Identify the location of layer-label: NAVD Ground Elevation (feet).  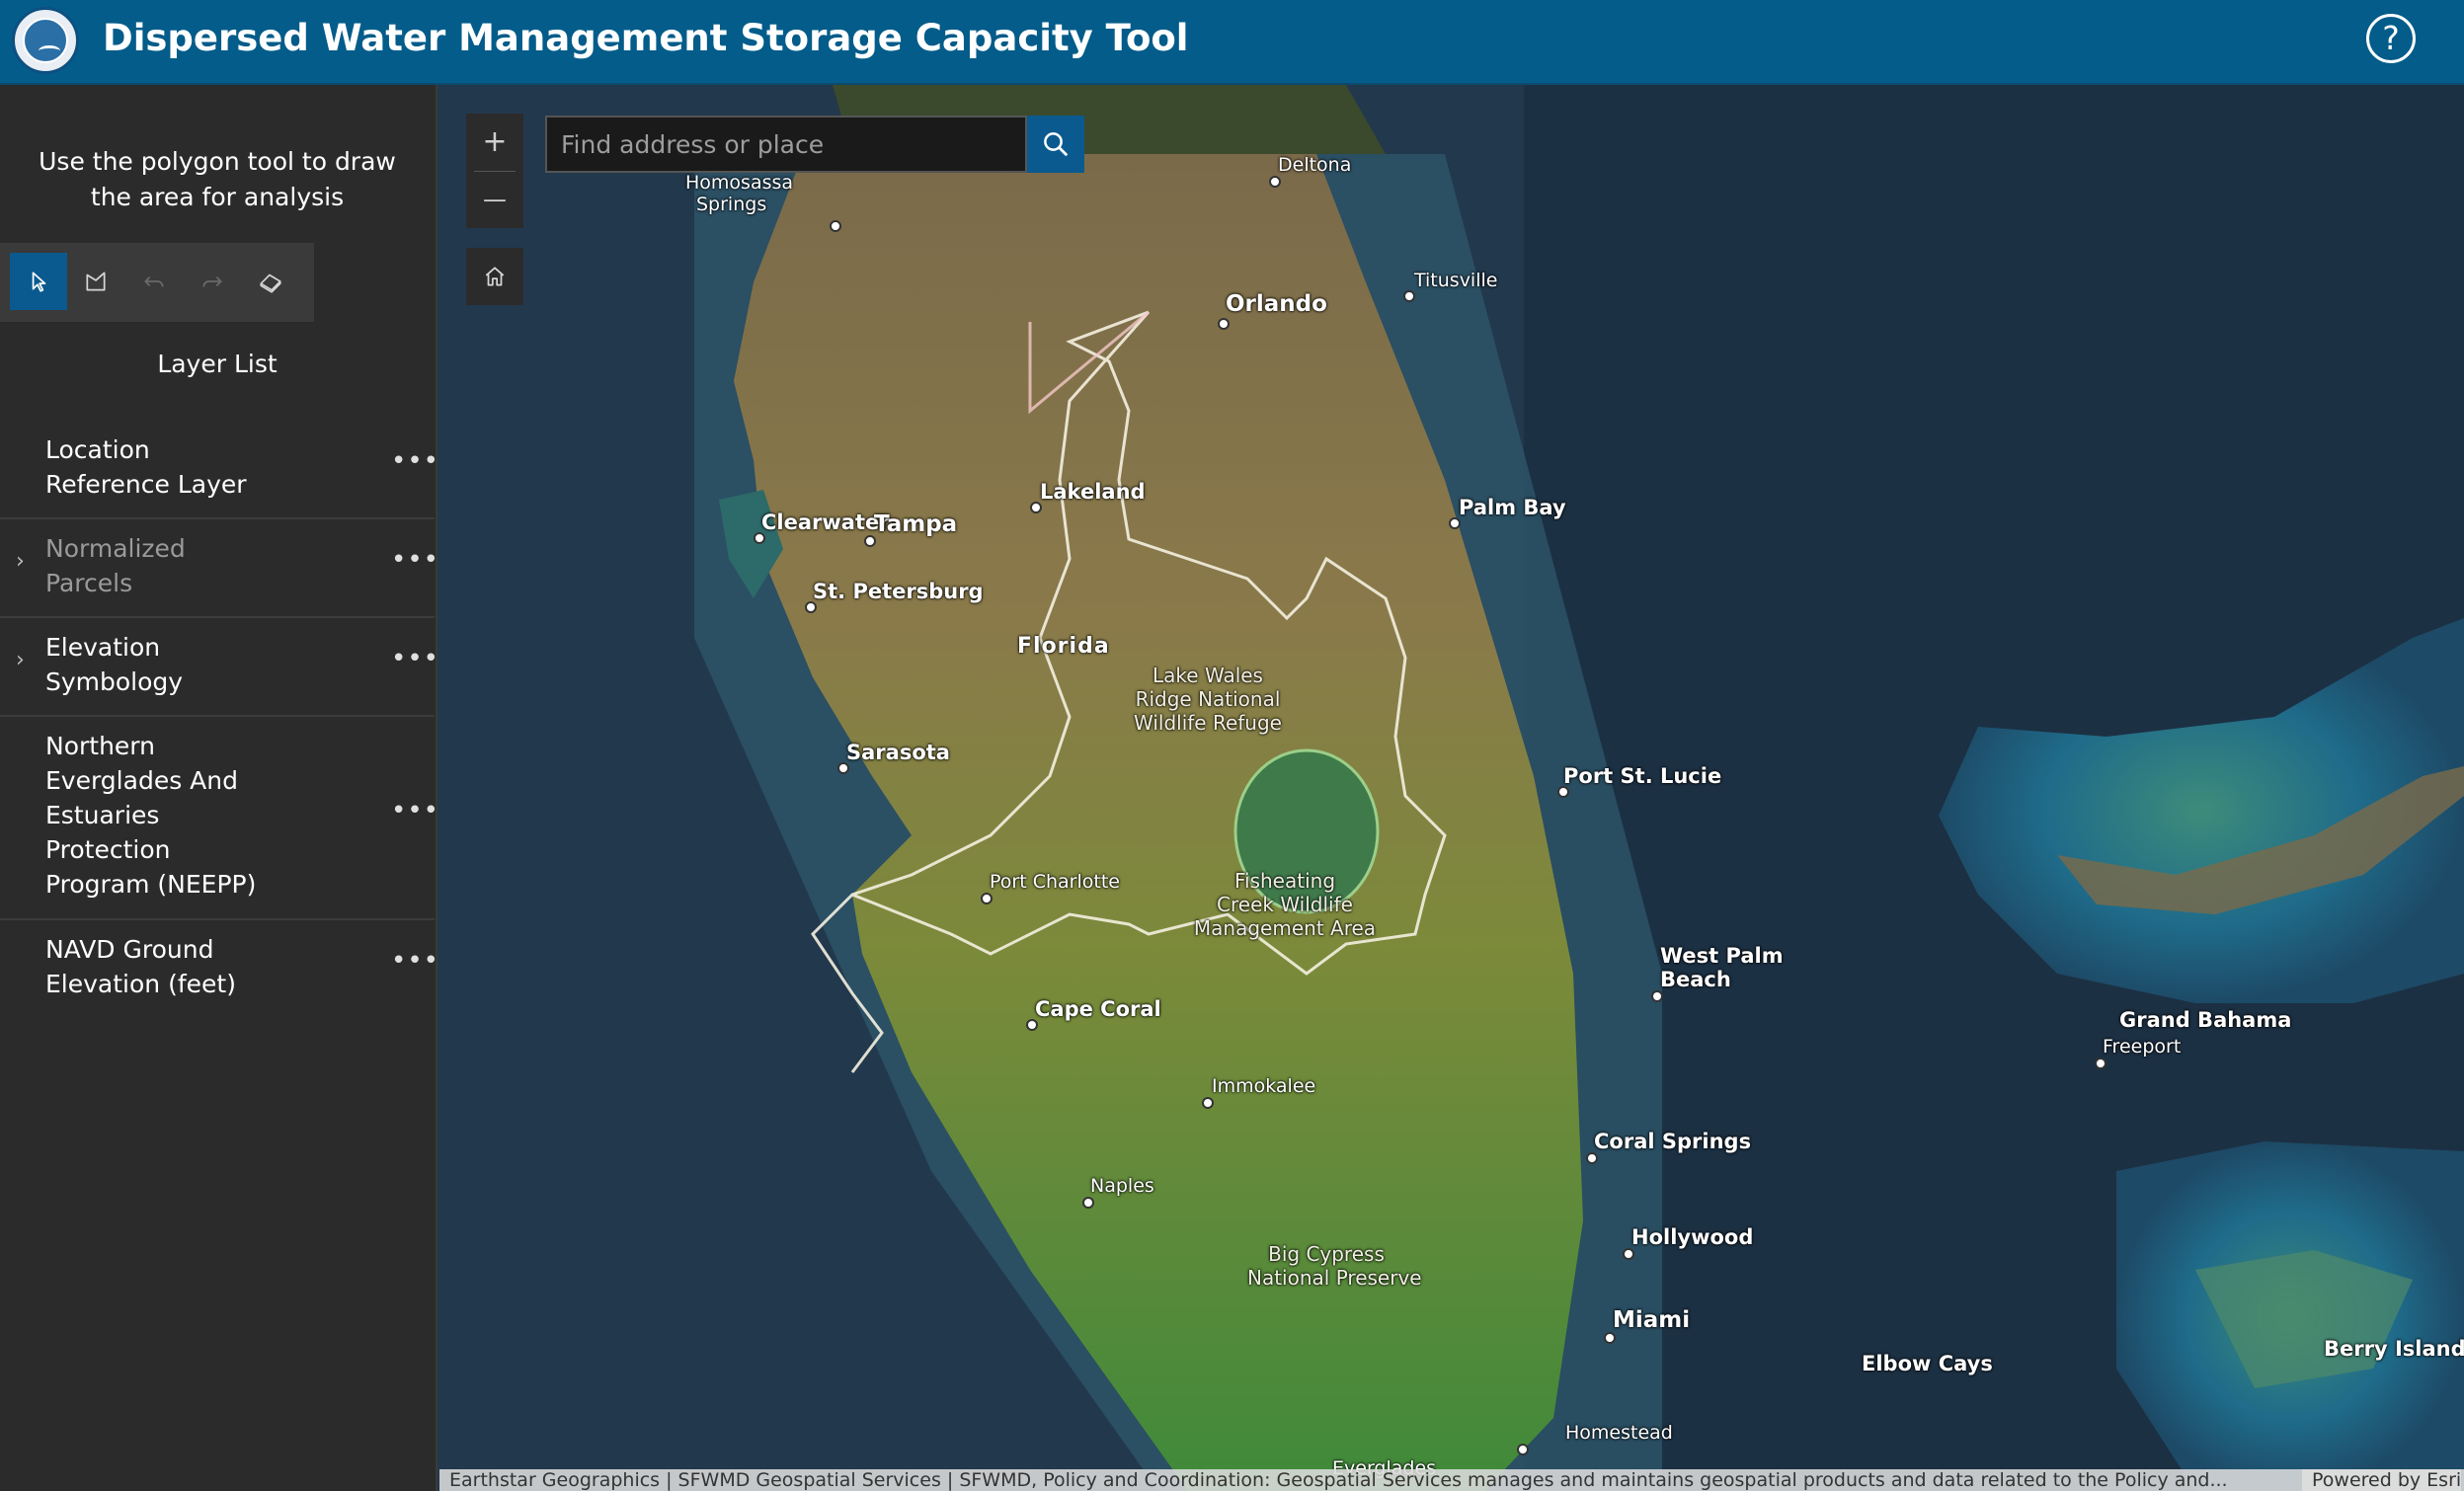
(140, 966).